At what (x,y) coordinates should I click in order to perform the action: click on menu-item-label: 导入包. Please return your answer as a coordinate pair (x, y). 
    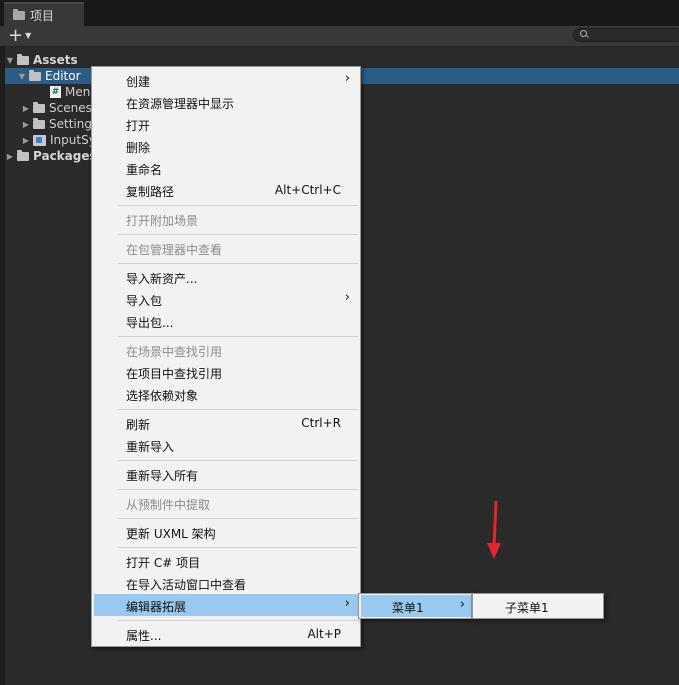
    Looking at the image, I should click on (144, 301).